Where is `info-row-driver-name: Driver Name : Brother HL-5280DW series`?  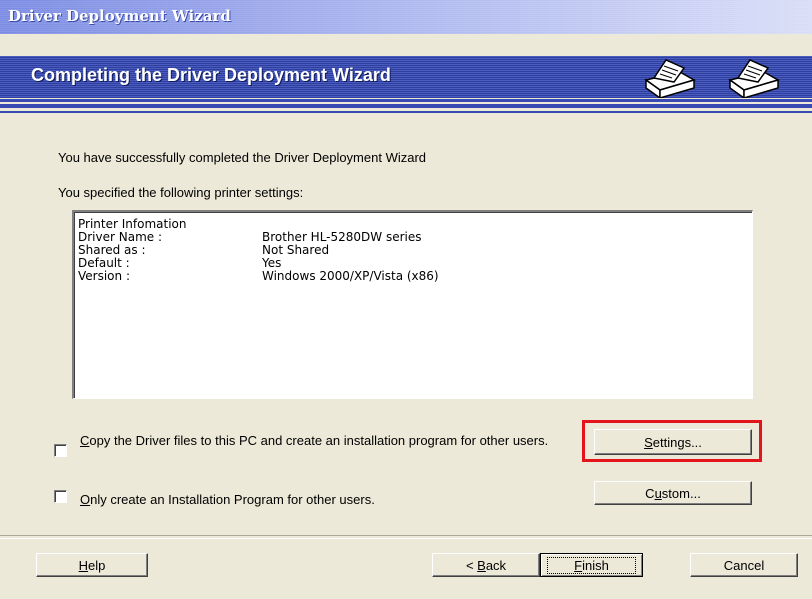
info-row-driver-name: Driver Name : Brother HL-5280DW series is located at coordinates (408, 237).